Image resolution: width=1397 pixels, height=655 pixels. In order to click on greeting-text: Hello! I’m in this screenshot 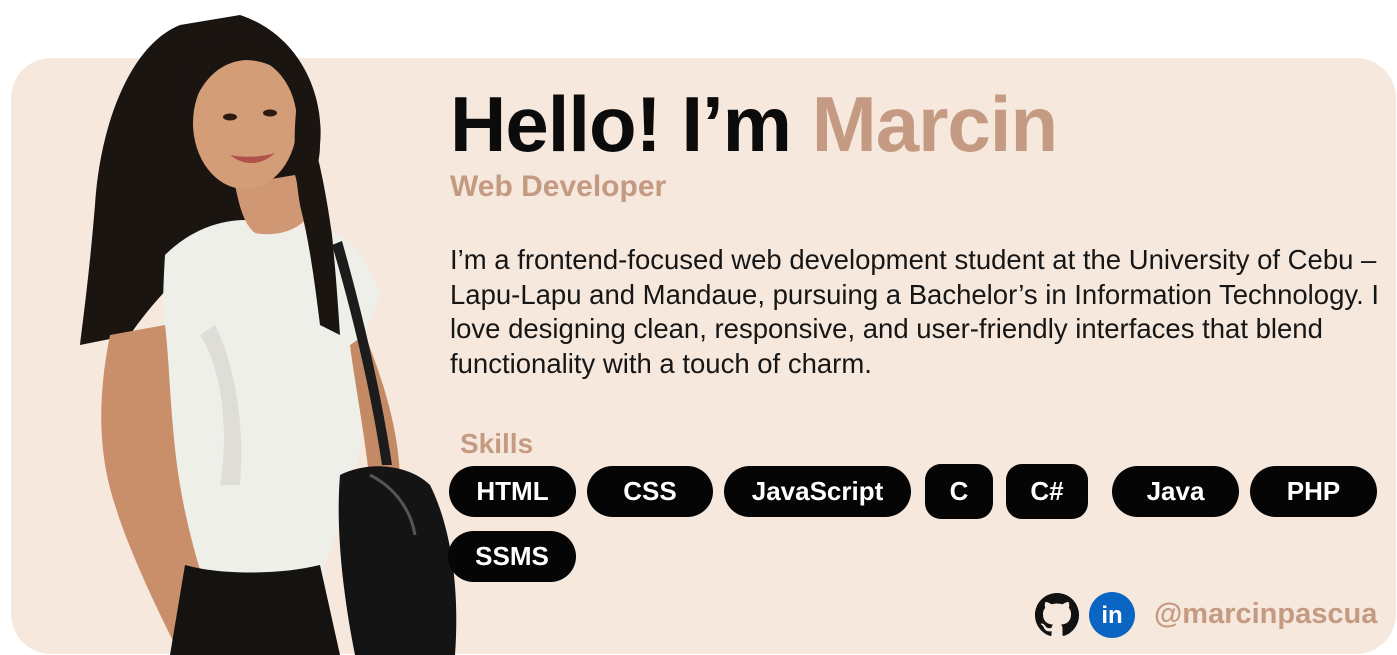, I will do `click(631, 124)`.